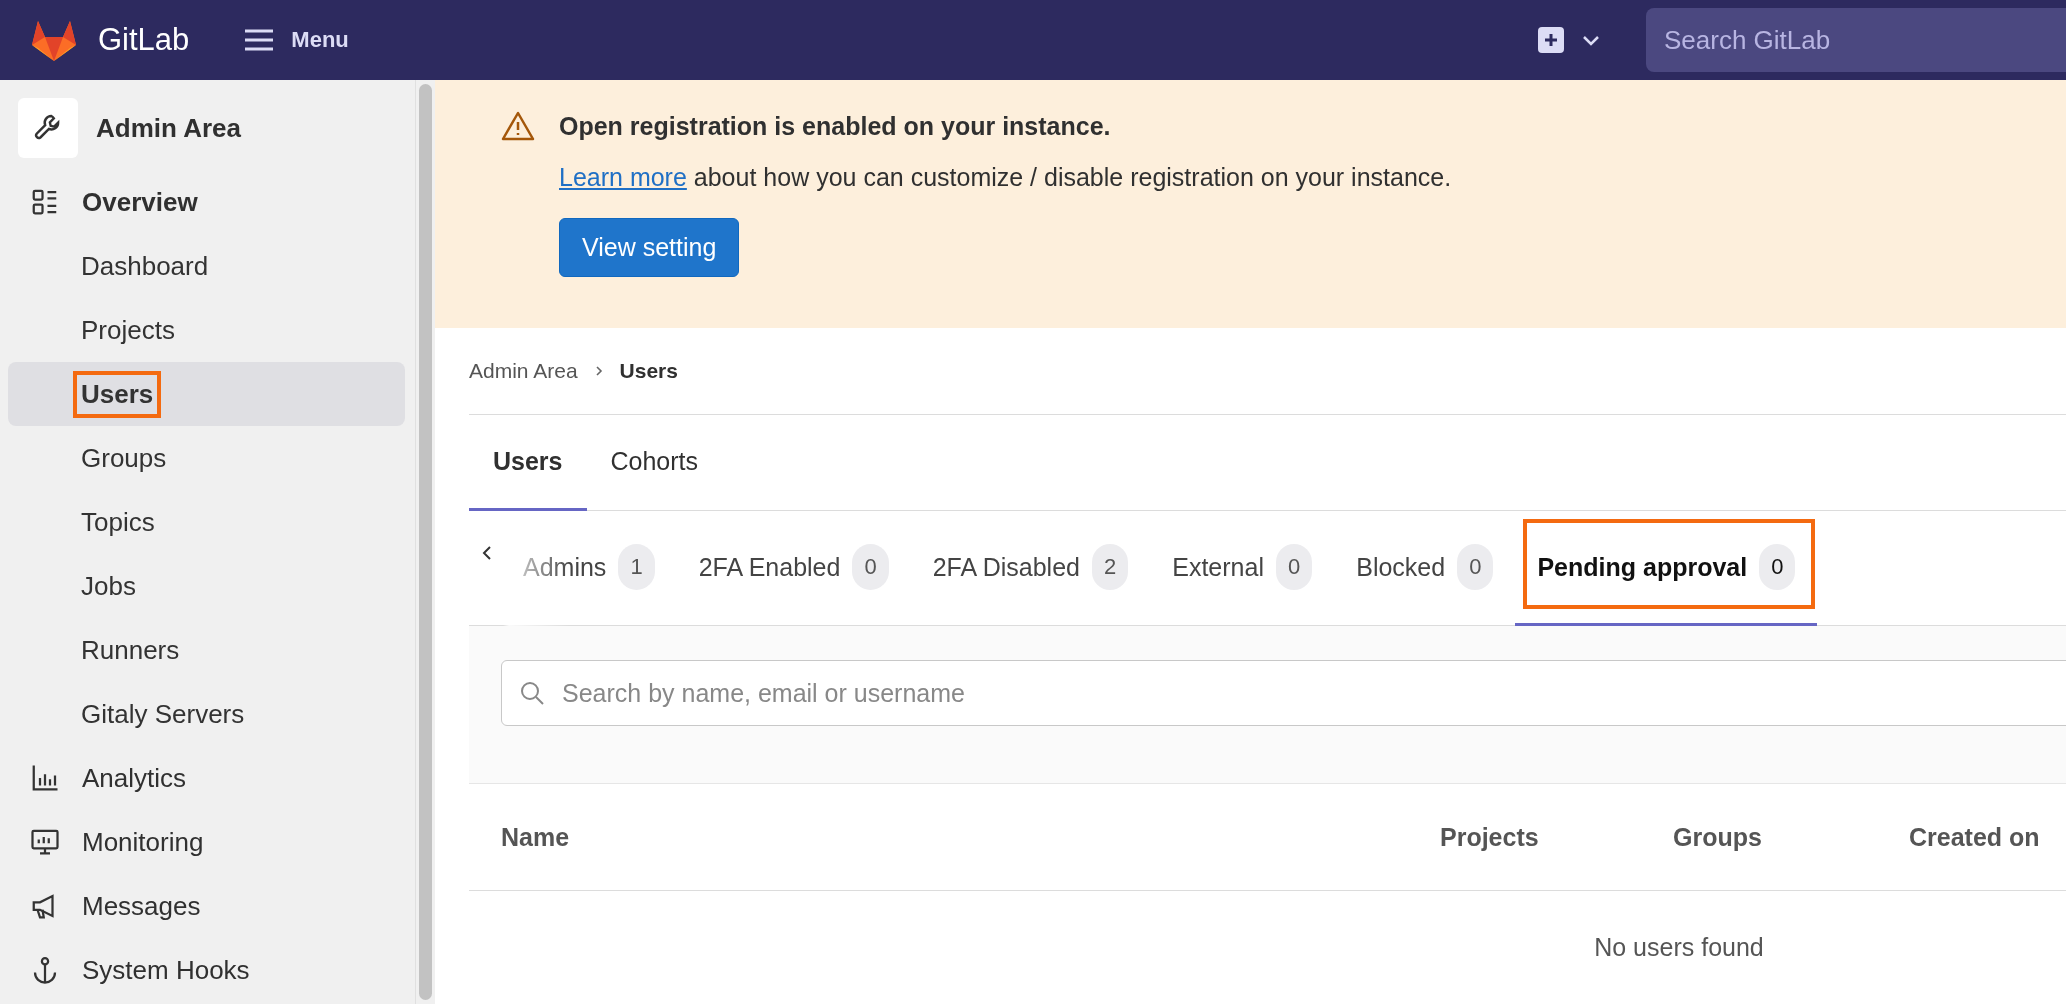 This screenshot has width=2066, height=1004. I want to click on count-badge: 2, so click(1110, 567).